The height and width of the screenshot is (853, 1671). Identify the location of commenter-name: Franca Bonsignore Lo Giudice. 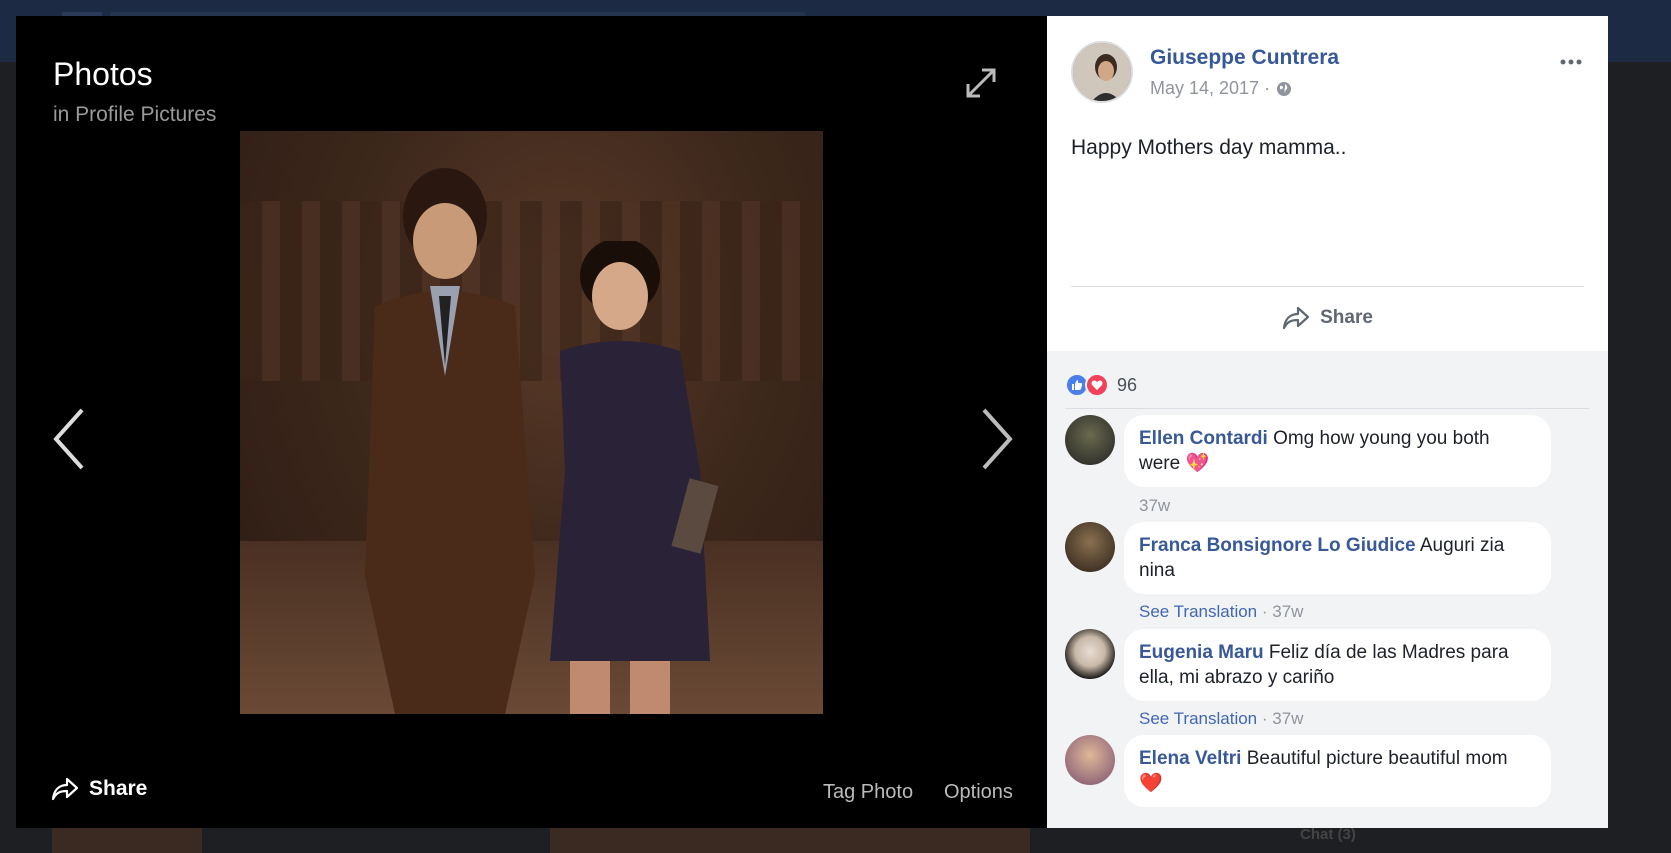
(1277, 545).